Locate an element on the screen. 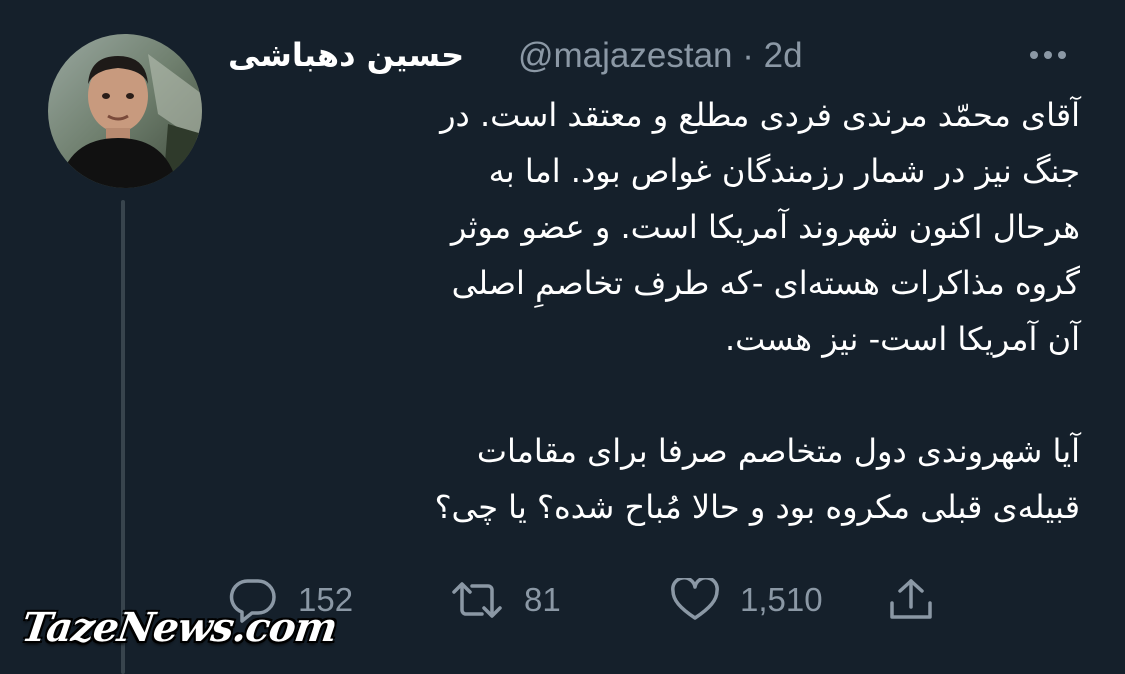 This screenshot has width=1125, height=674. tweet-header: حسین دهباشی @majazestan · 2d is located at coordinates (663, 58).